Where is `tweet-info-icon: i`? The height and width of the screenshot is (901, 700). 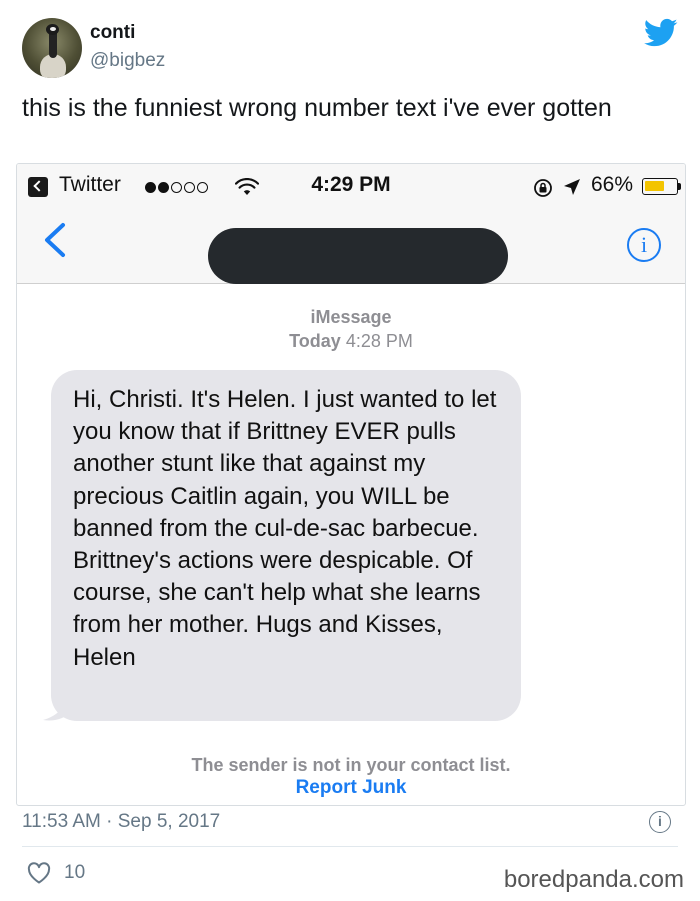
tweet-info-icon: i is located at coordinates (660, 822).